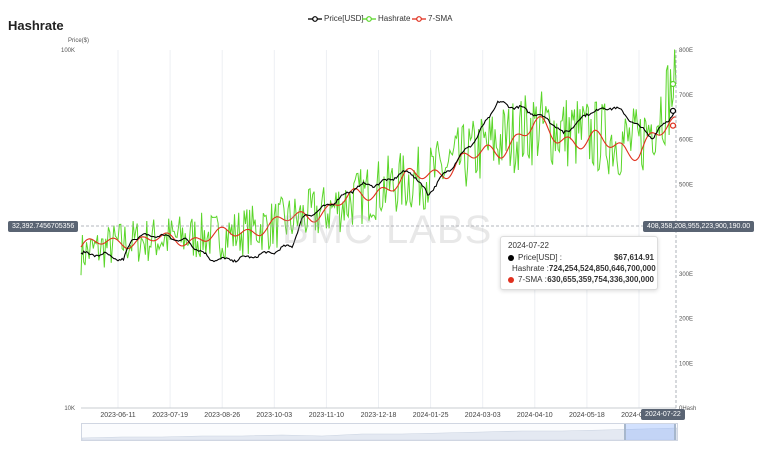 Image resolution: width=760 pixels, height=453 pixels. What do you see at coordinates (511, 279) in the screenshot?
I see `sma-dot-icon` at bounding box center [511, 279].